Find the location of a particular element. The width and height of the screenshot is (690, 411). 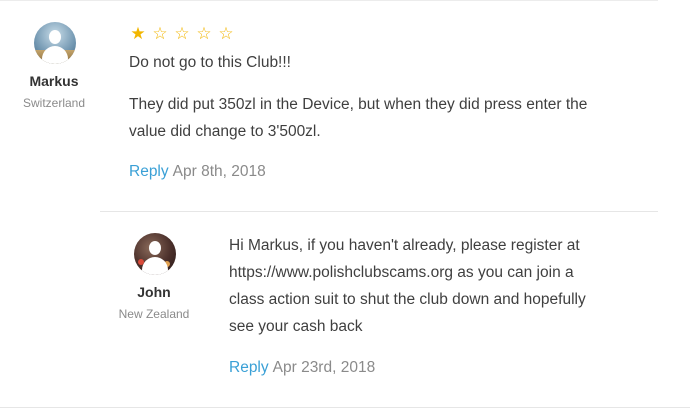

star-filled-icon: ★ is located at coordinates (138, 33).